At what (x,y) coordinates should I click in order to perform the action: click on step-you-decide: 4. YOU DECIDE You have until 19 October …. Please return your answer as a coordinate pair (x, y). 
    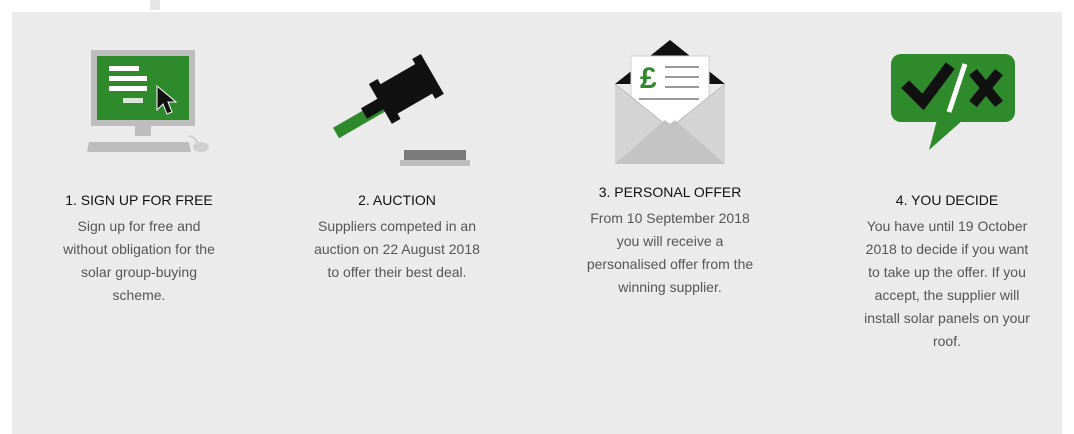
    Looking at the image, I should click on (947, 197).